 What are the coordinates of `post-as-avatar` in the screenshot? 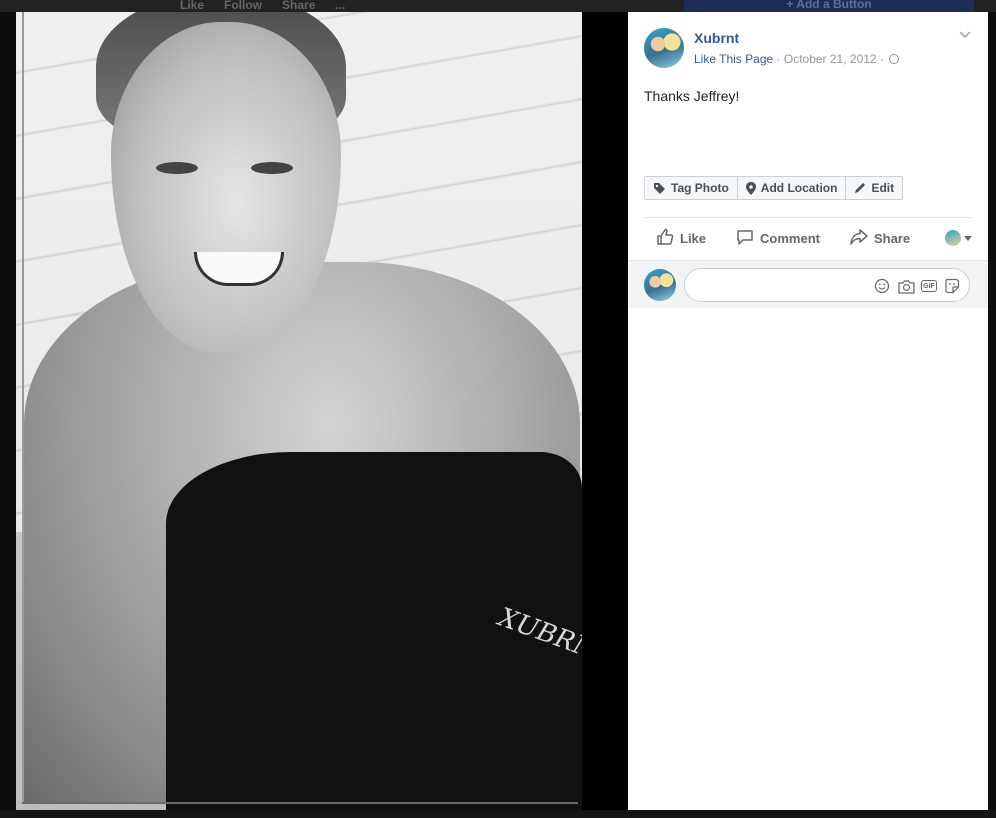 It's located at (953, 238).